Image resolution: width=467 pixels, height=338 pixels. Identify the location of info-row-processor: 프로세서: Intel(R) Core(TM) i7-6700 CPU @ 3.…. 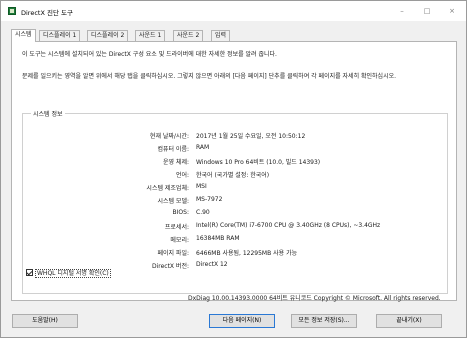
(236, 227).